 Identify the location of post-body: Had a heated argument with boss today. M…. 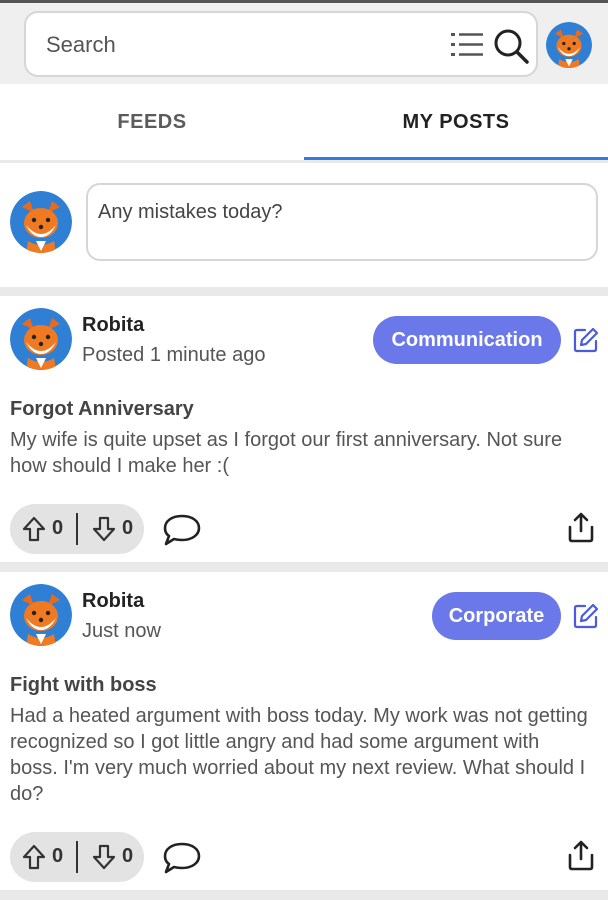
(299, 755).